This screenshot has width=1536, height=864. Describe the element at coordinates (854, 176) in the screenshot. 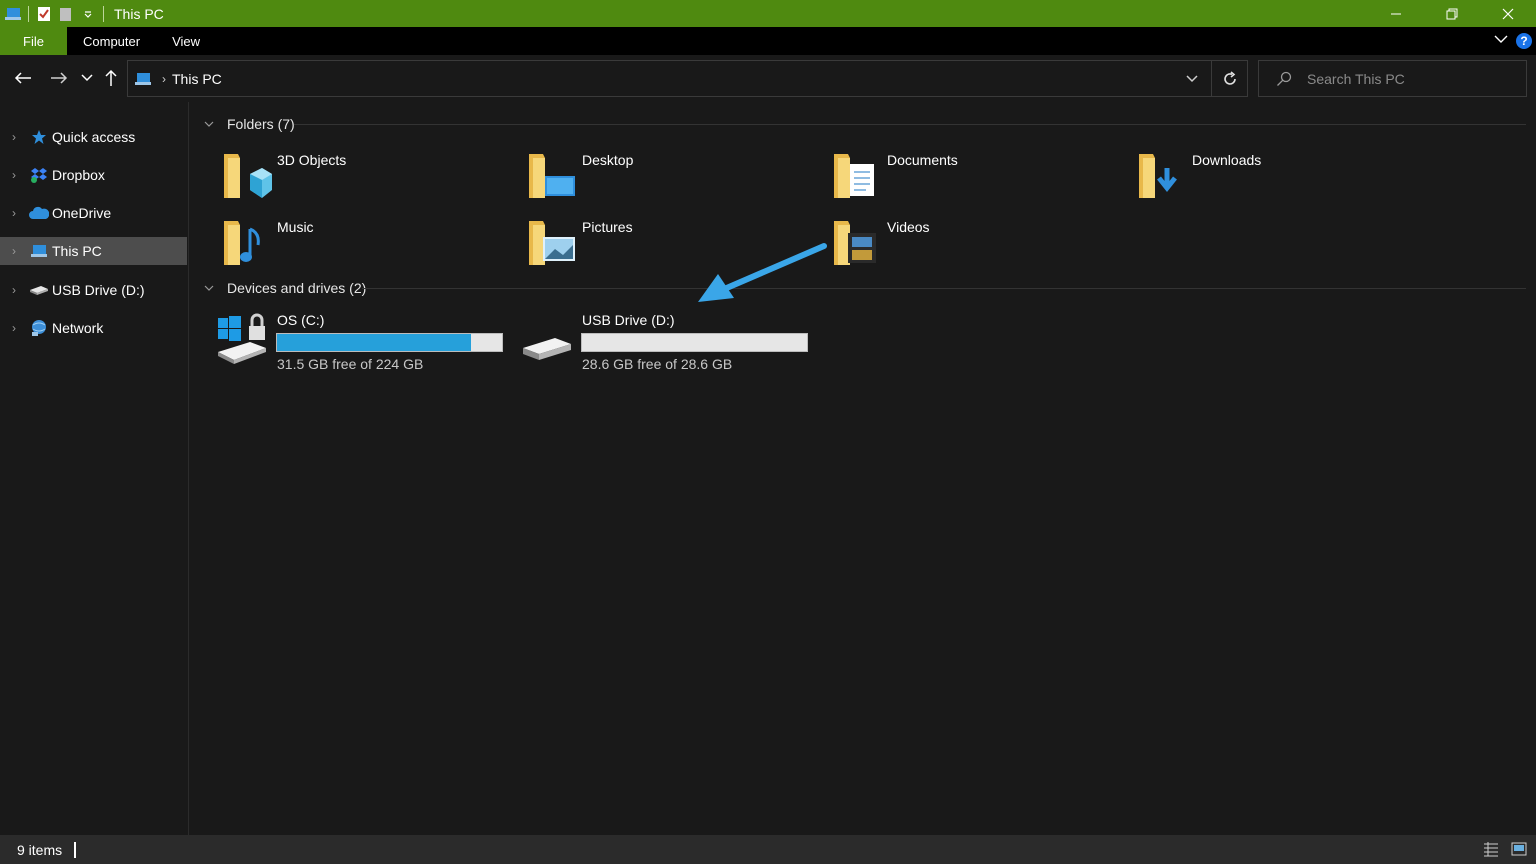

I see `documents-folder-icon` at that location.